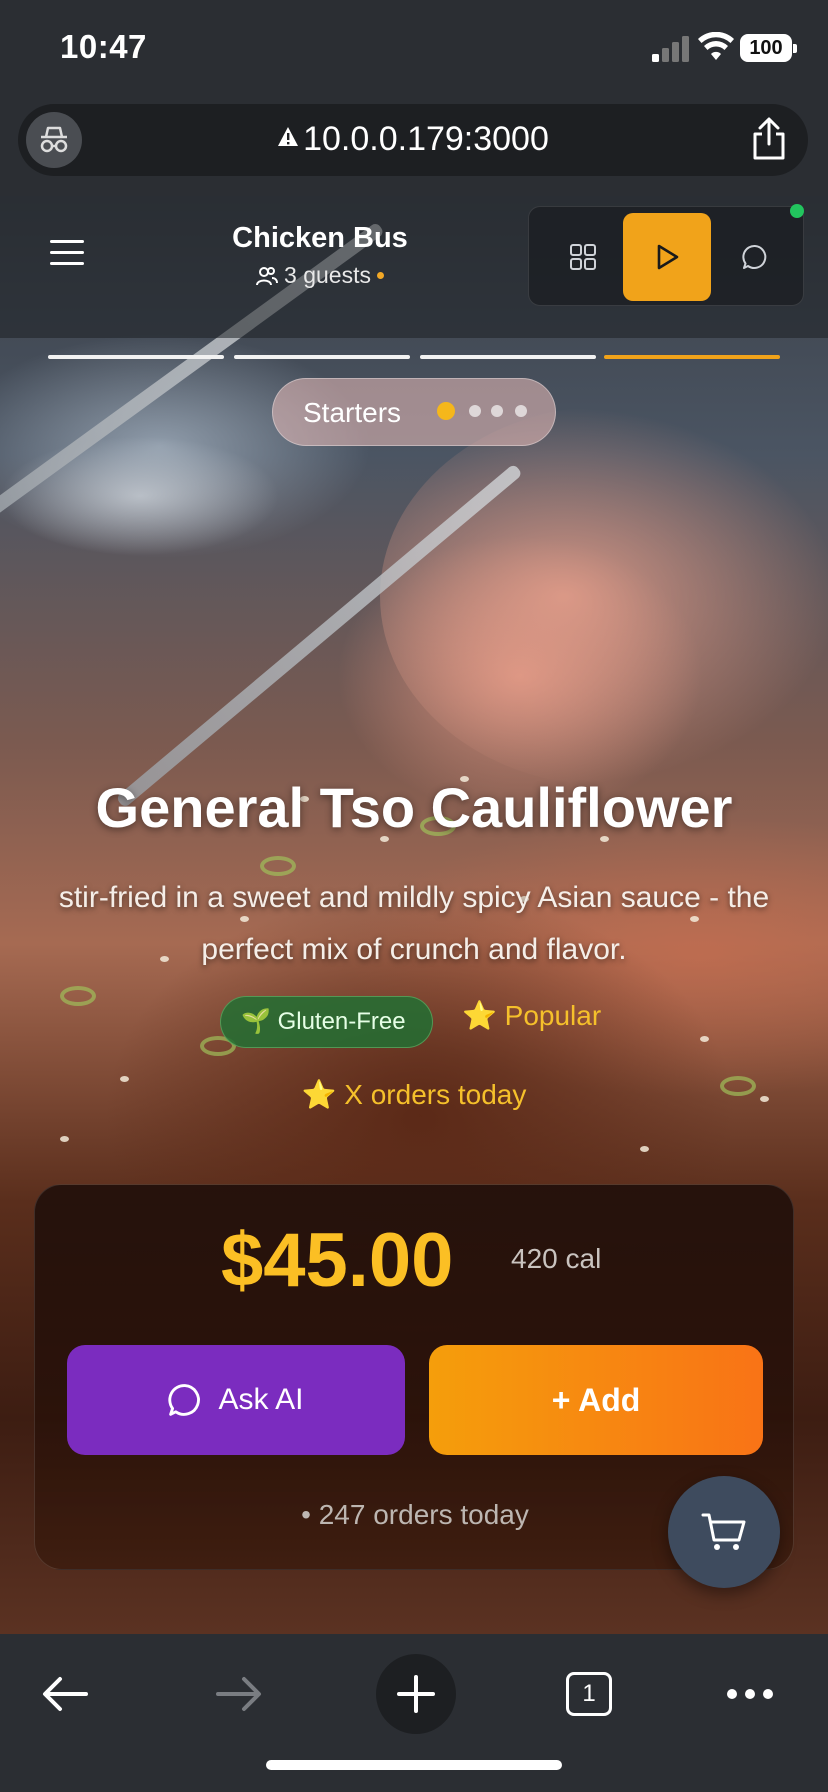 The height and width of the screenshot is (1792, 828). I want to click on chat-view-button, so click(755, 257).